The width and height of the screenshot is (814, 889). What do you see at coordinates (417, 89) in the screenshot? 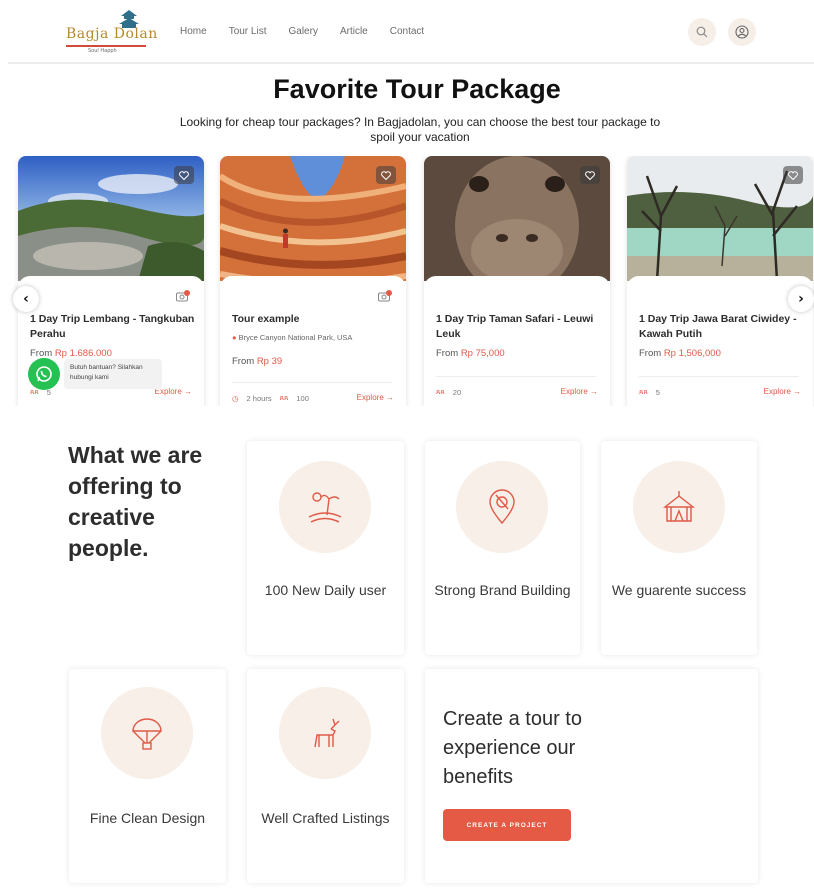
I see `page-title: Favorite Tour Package` at bounding box center [417, 89].